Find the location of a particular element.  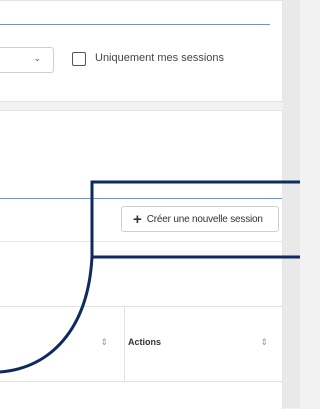

toolbar-divider is located at coordinates (141, 241).